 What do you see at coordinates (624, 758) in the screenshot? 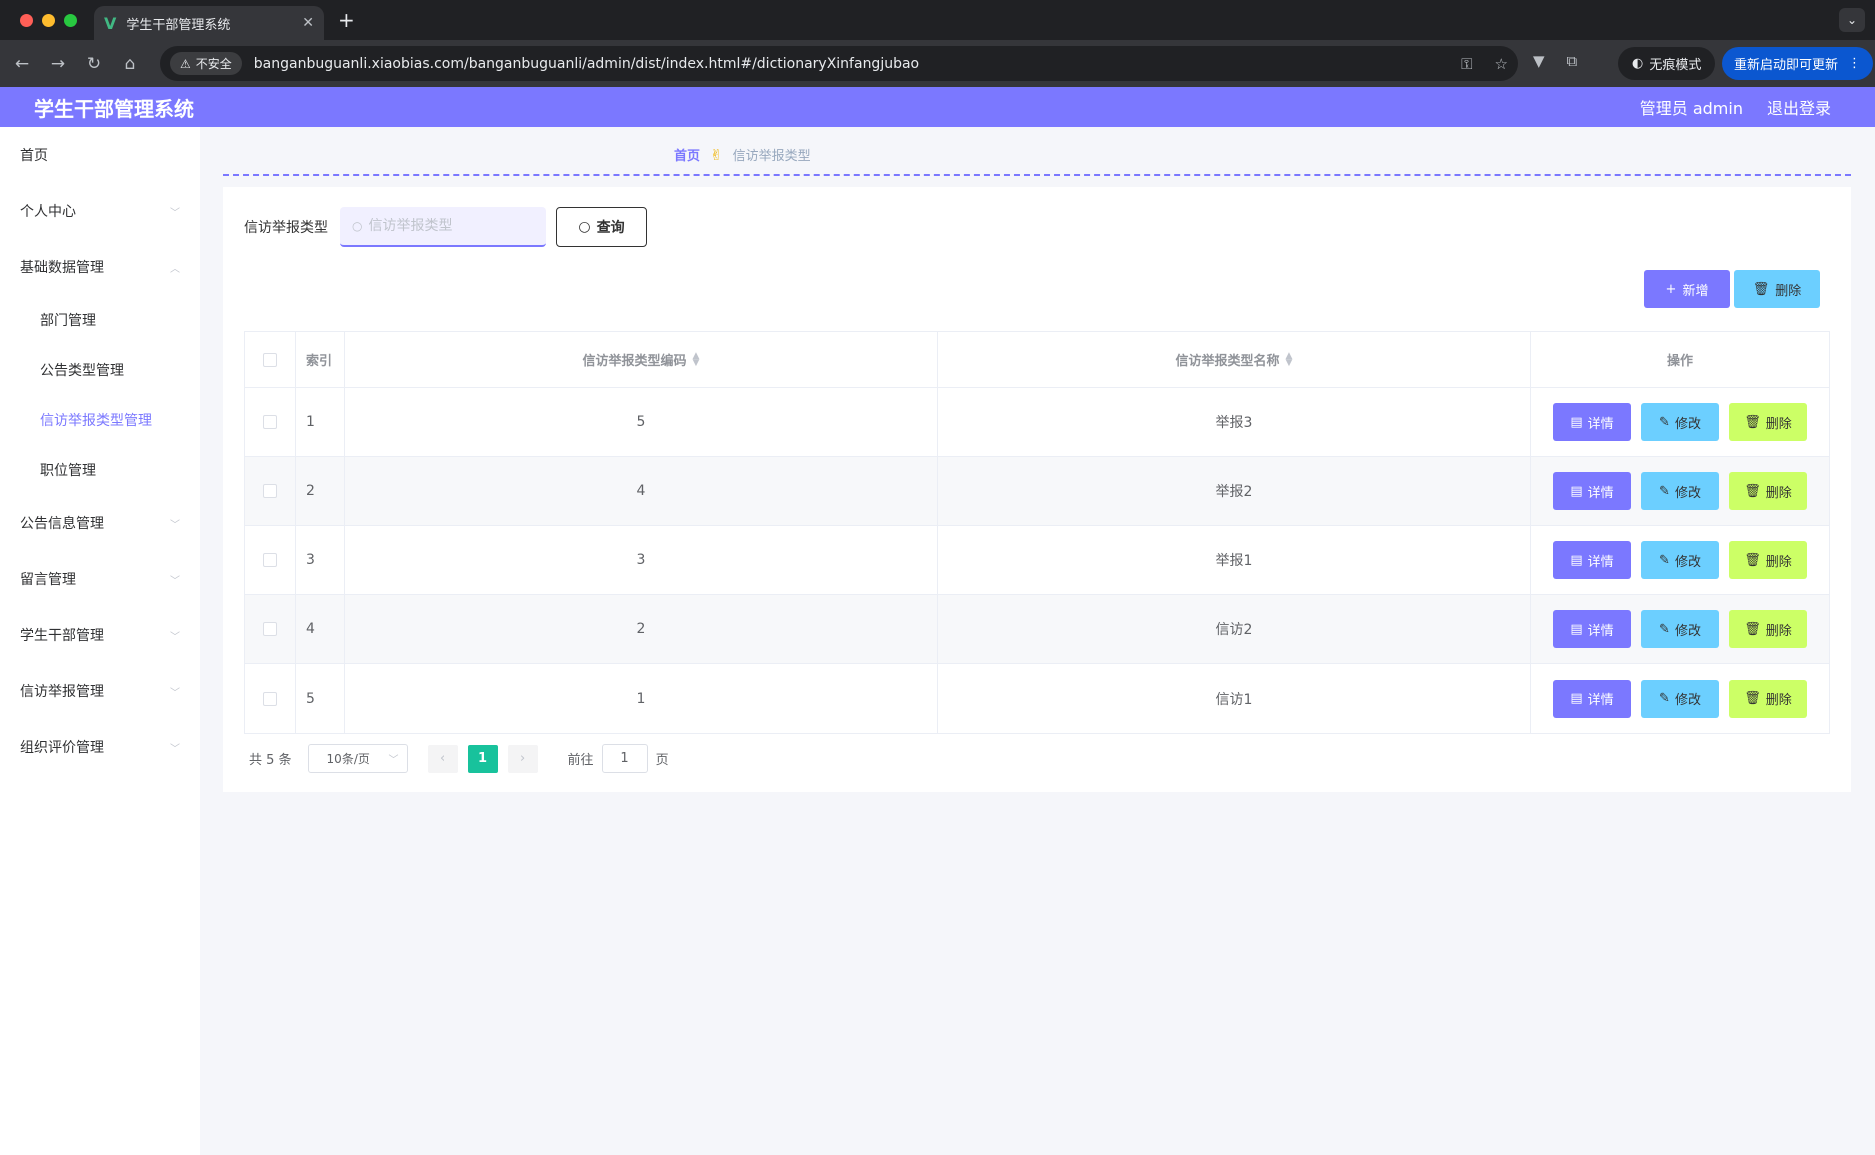
I see `goto-page-input: 1` at bounding box center [624, 758].